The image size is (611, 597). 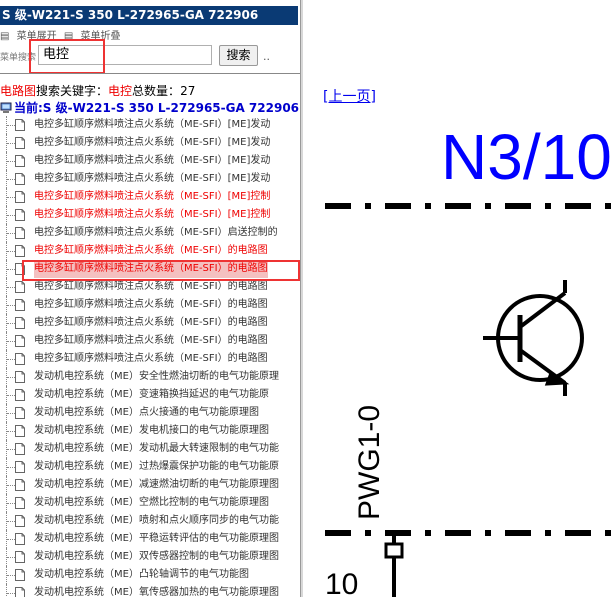 I want to click on tree-item: 发动机电控系统（ME）喷射和点火顺序同步的电气功能, so click(x=150, y=521).